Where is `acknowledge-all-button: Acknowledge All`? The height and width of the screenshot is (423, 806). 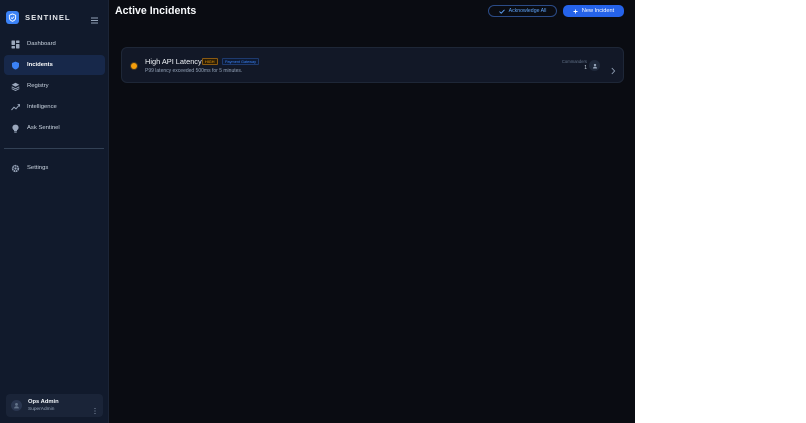
acknowledge-all-button: Acknowledge All is located at coordinates (522, 11).